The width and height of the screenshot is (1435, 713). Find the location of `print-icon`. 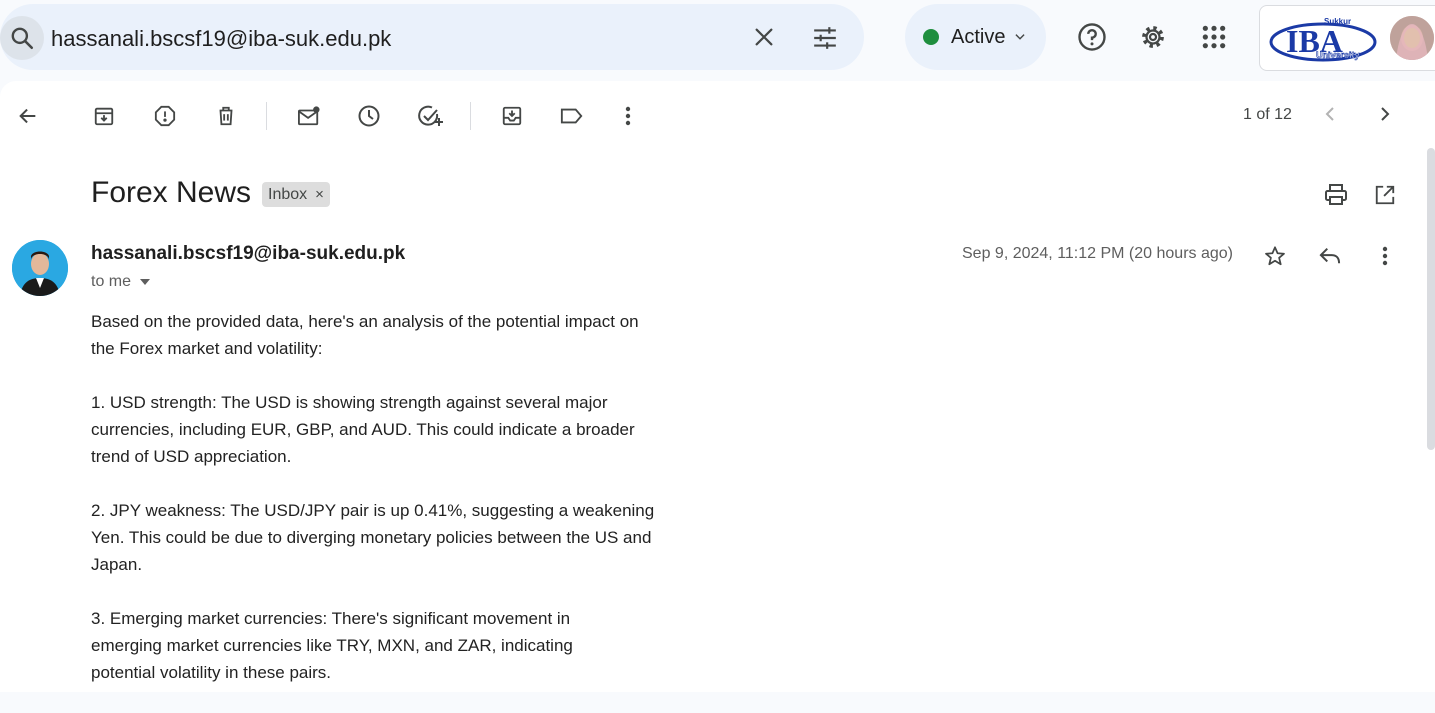

print-icon is located at coordinates (1336, 195).